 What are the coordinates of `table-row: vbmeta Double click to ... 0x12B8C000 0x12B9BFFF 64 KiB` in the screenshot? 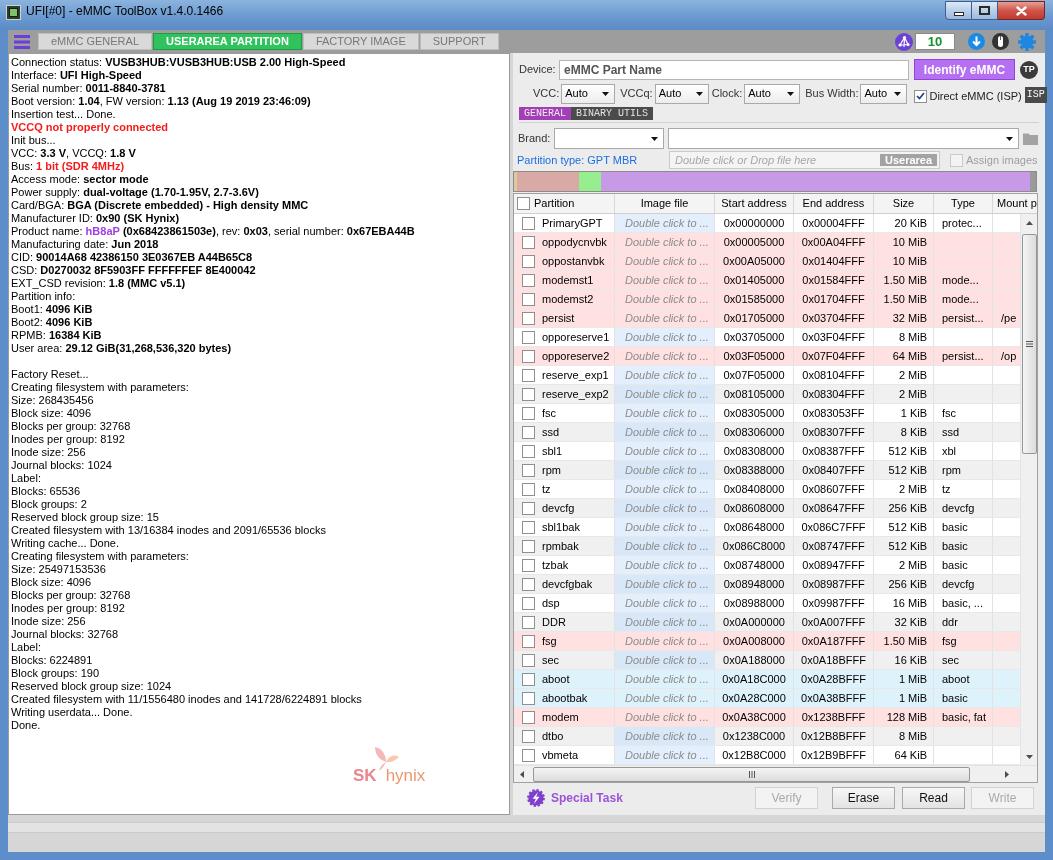 It's located at (767, 755).